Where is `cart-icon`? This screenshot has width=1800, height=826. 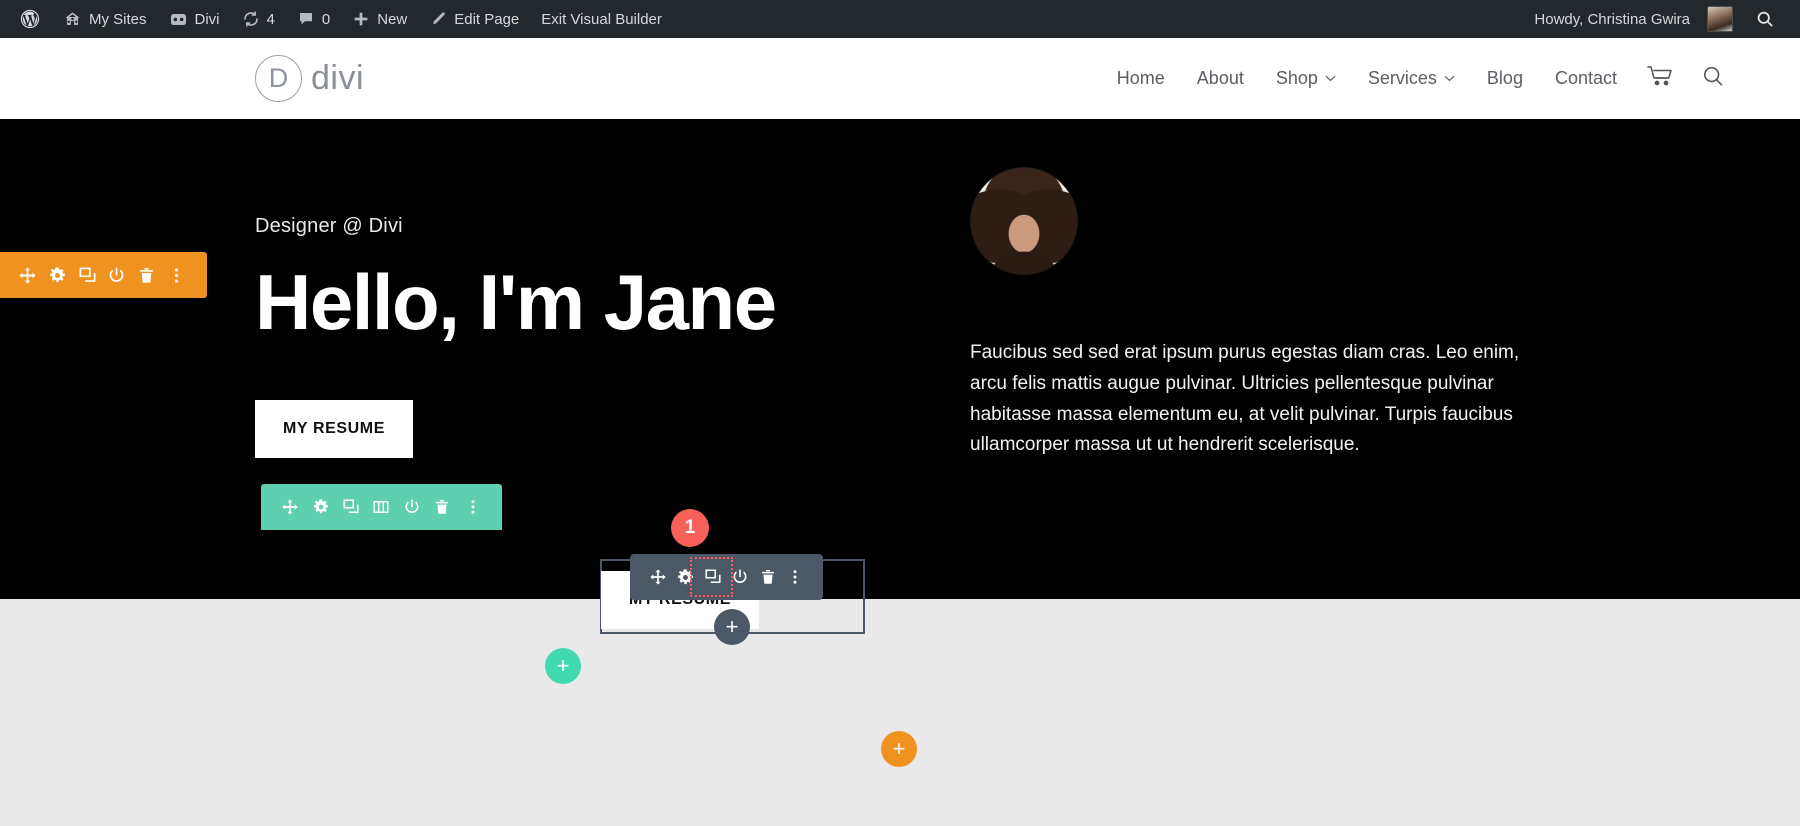 cart-icon is located at coordinates (1660, 78).